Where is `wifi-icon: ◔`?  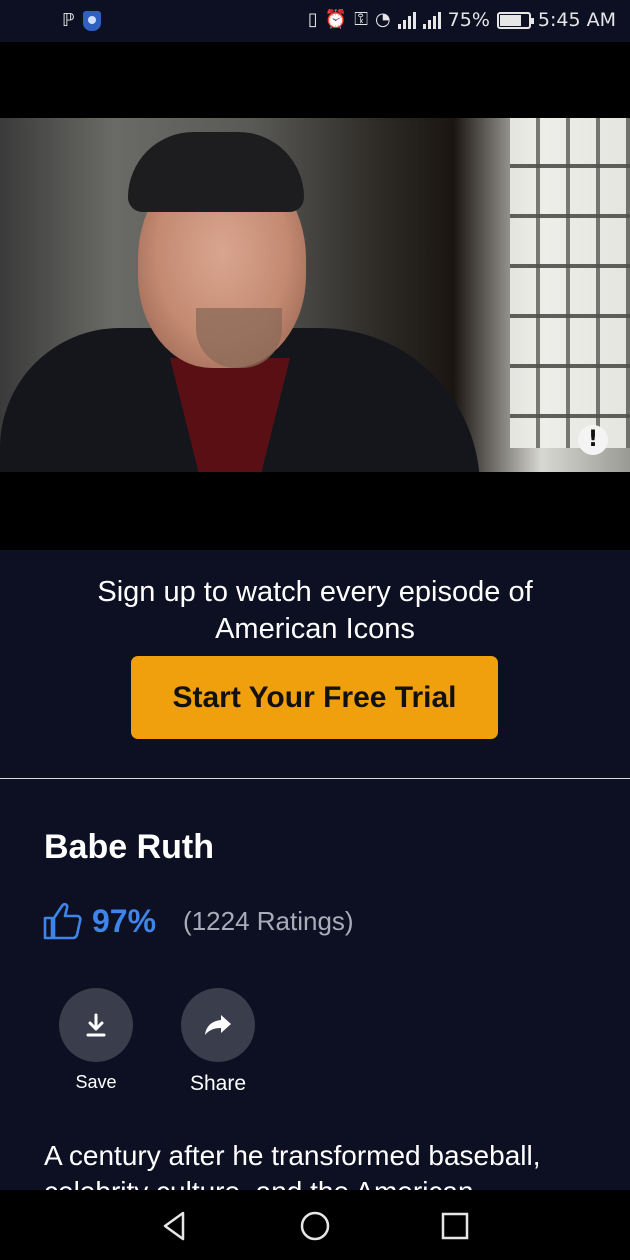 wifi-icon: ◔ is located at coordinates (382, 19).